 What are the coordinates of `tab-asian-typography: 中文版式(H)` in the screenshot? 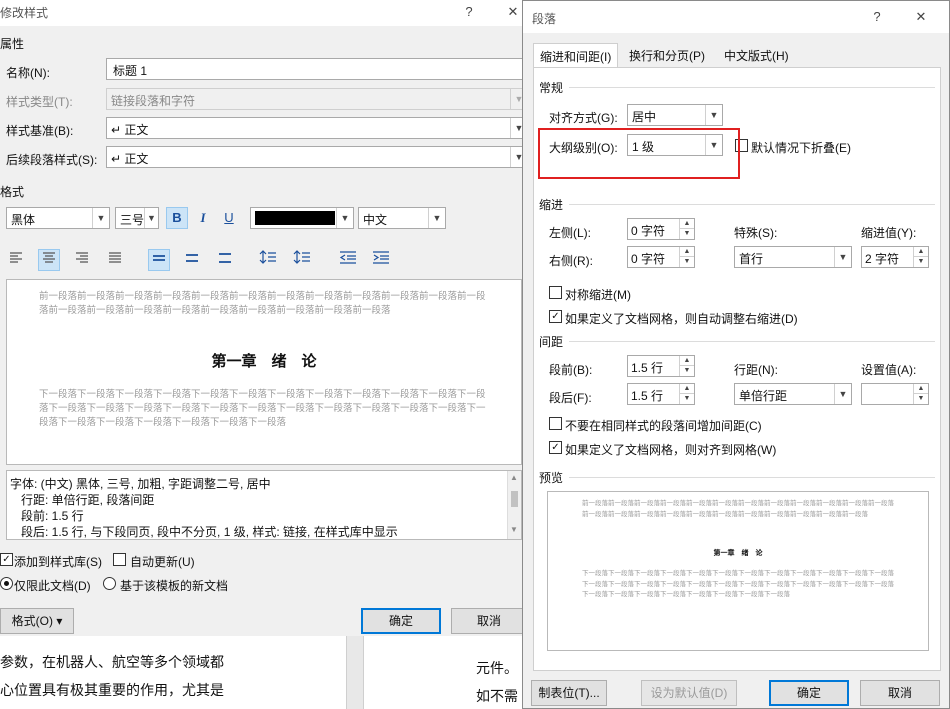 It's located at (756, 55).